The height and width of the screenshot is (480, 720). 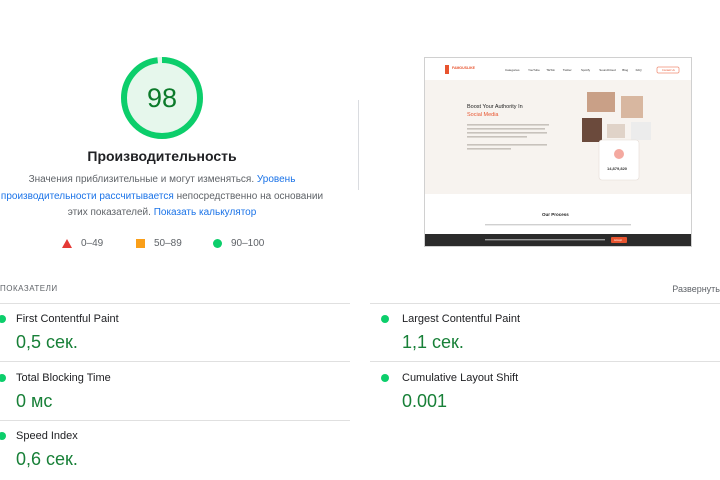 I want to click on performance-title: Производительность, so click(x=162, y=156).